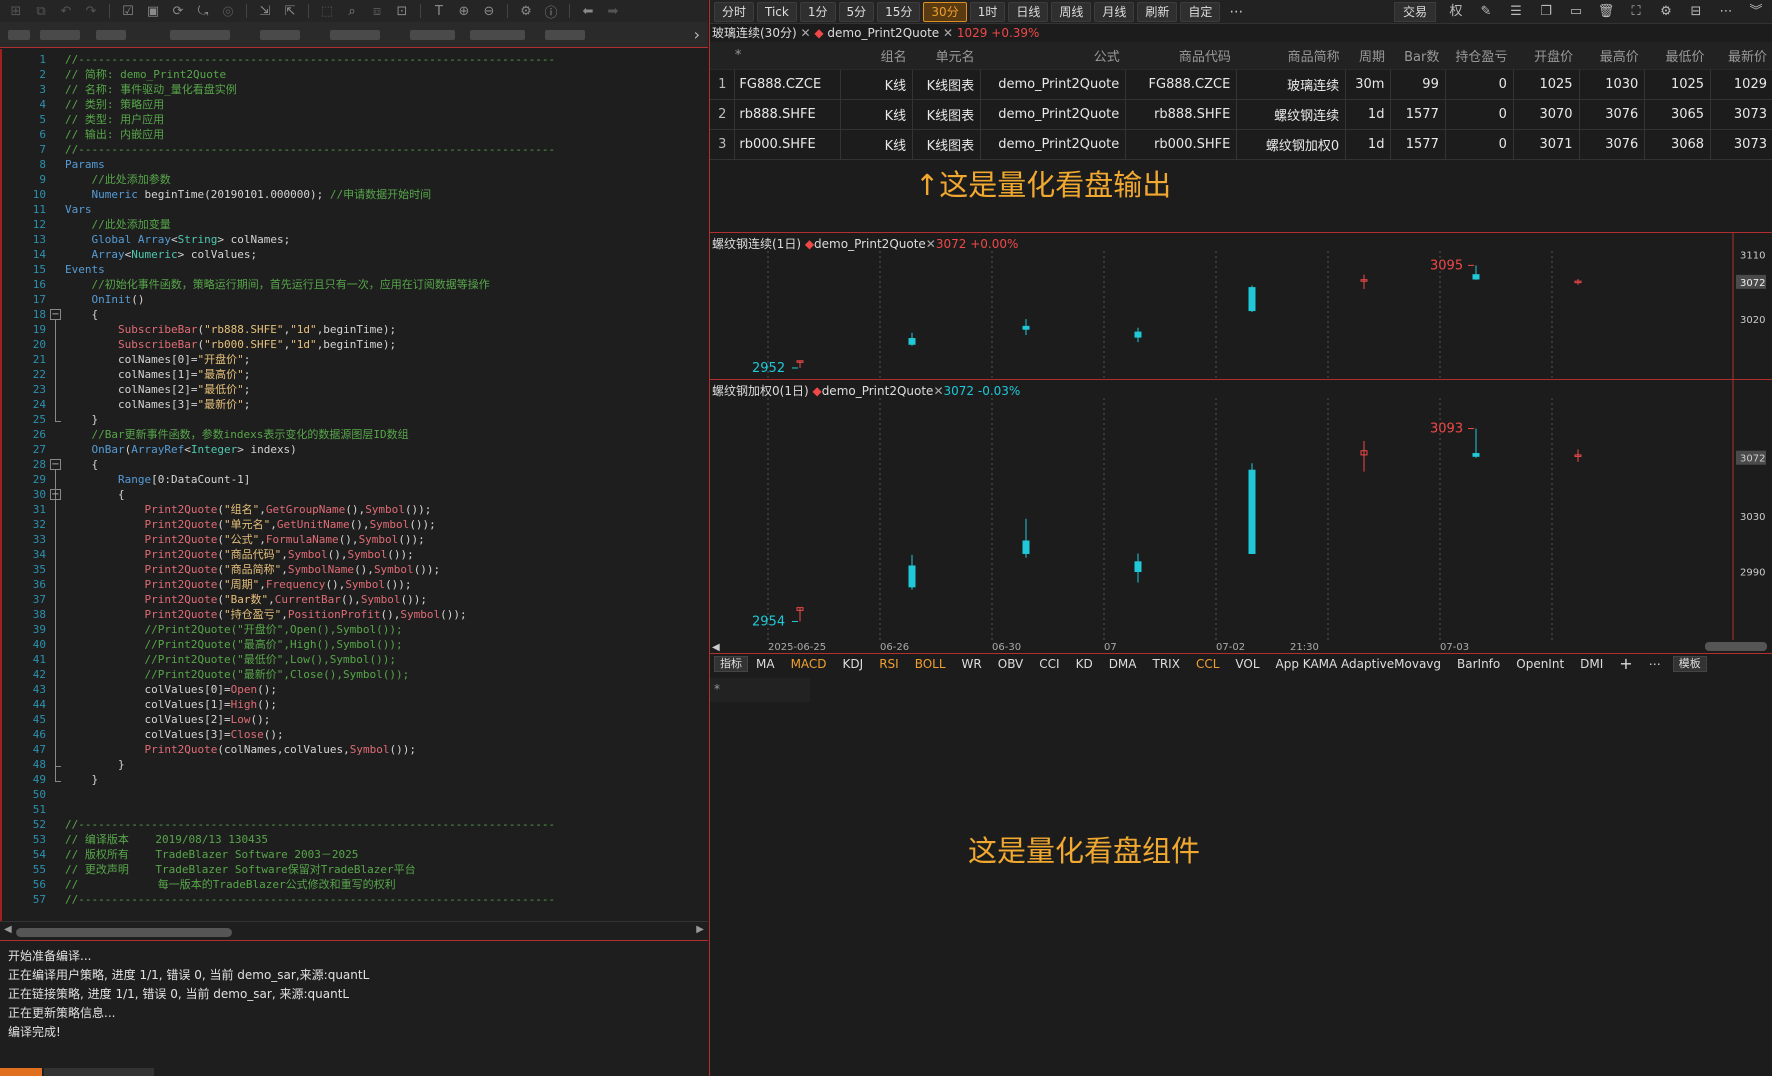 The height and width of the screenshot is (1076, 1772). Describe the element at coordinates (946, 56) in the screenshot. I see `column-header: 单元名` at that location.